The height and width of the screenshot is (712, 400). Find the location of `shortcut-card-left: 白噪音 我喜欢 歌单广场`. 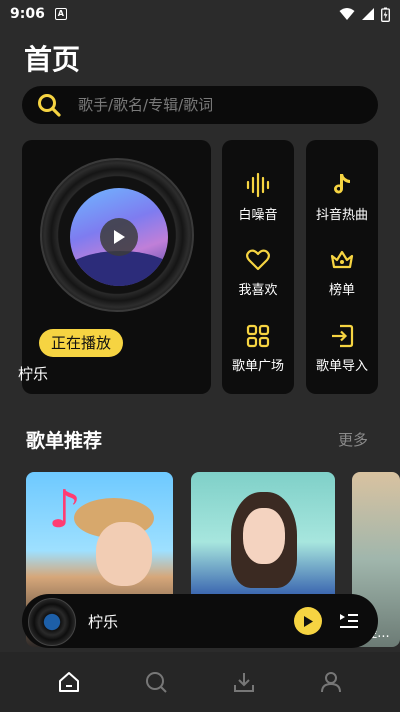

shortcut-card-left: 白噪音 我喜欢 歌单广场 is located at coordinates (258, 267).